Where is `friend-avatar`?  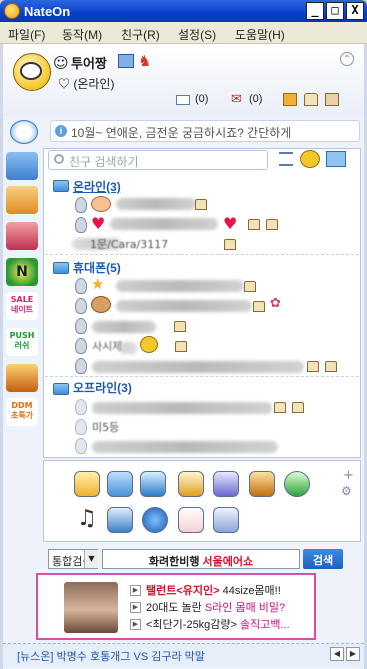
friend-avatar is located at coordinates (101, 204).